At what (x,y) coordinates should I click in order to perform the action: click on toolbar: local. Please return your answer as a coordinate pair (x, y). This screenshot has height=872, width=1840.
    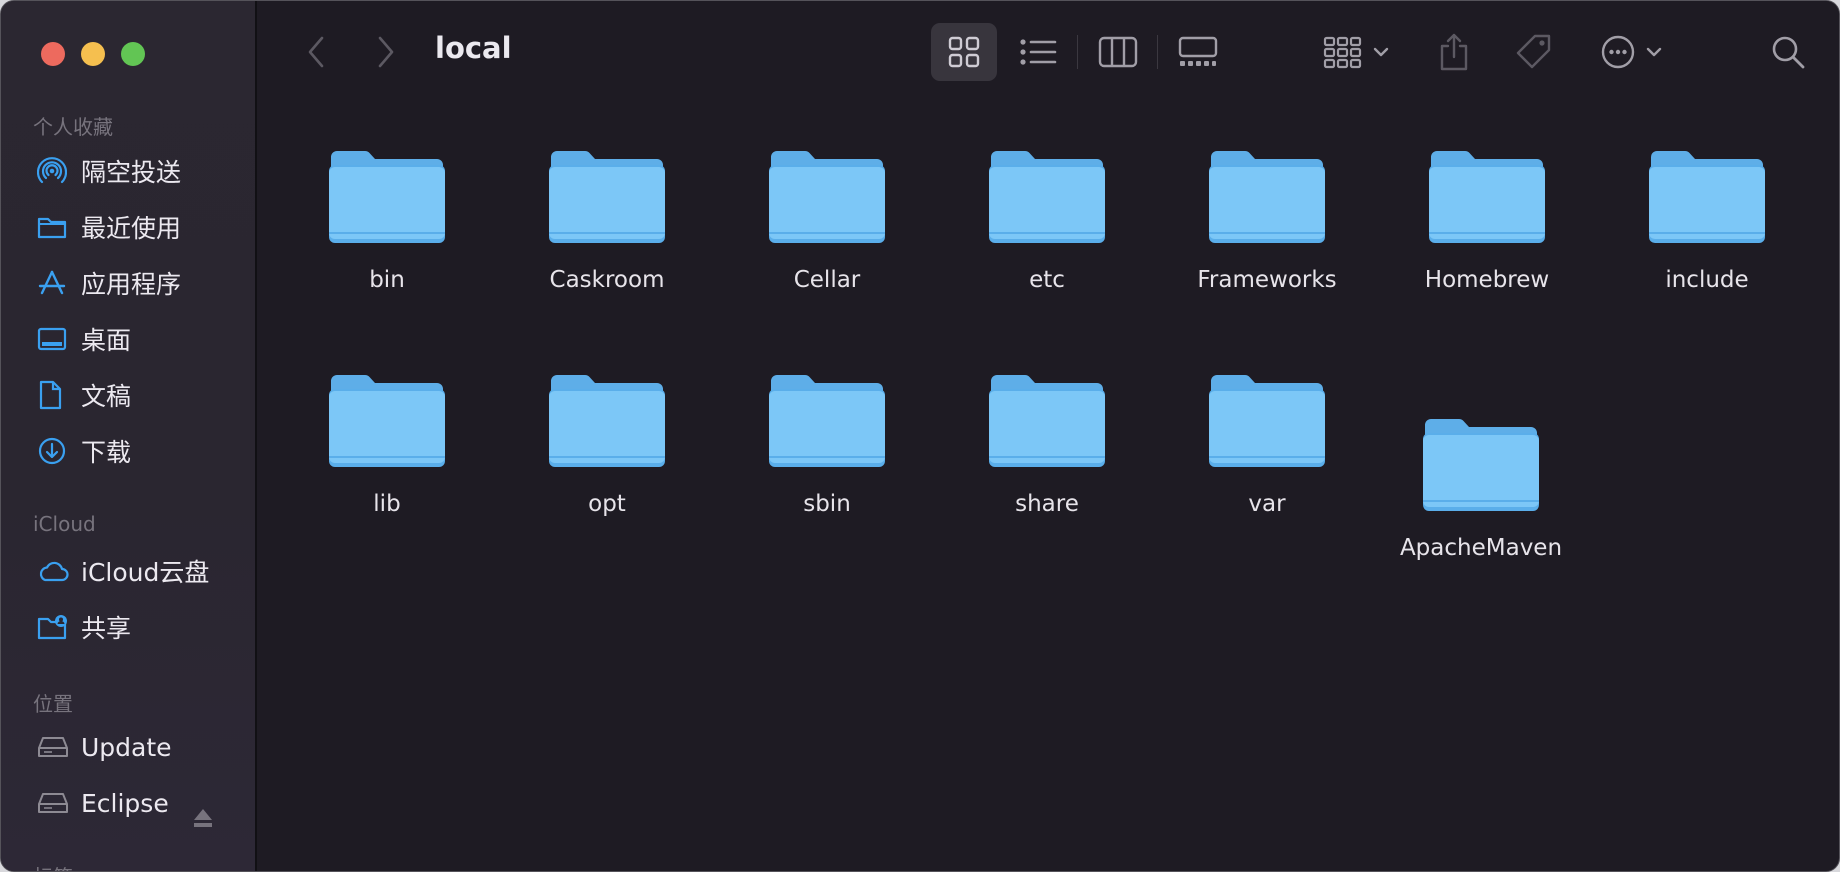
    Looking at the image, I should click on (1049, 52).